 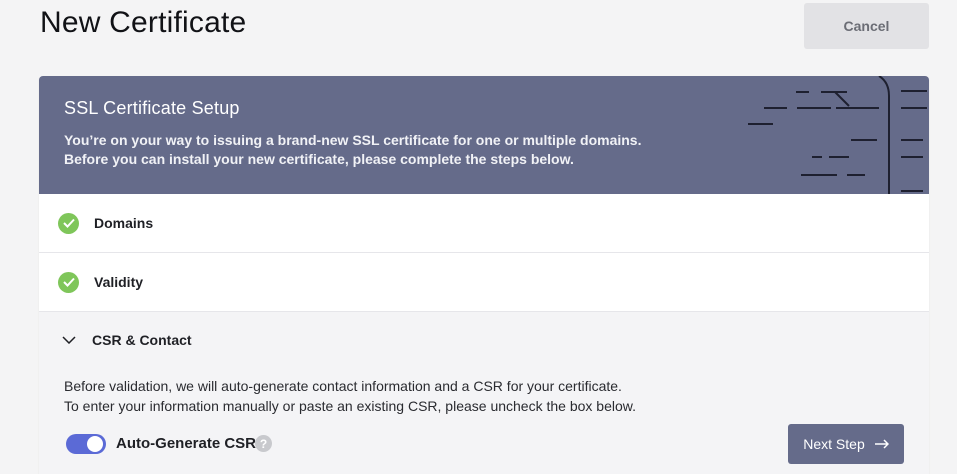 What do you see at coordinates (186, 443) in the screenshot?
I see `auto-generate-csr-label: Auto-Generate CSR` at bounding box center [186, 443].